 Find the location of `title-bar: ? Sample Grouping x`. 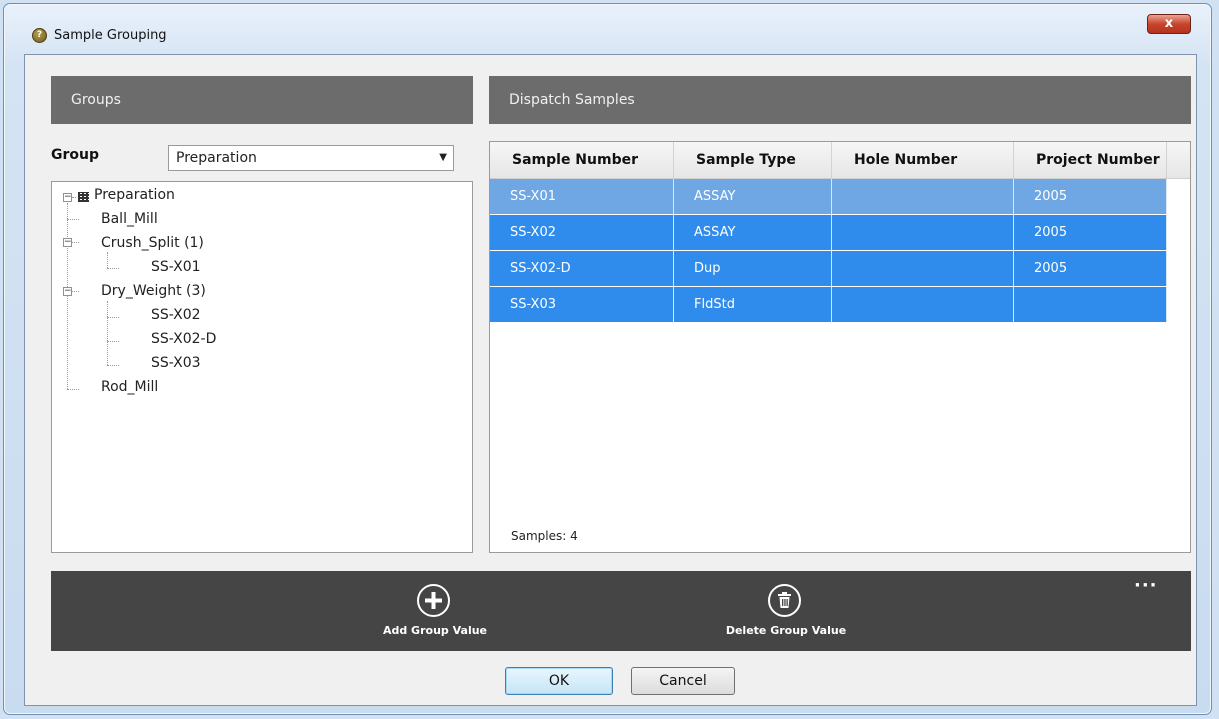

title-bar: ? Sample Grouping x is located at coordinates (607, 23).